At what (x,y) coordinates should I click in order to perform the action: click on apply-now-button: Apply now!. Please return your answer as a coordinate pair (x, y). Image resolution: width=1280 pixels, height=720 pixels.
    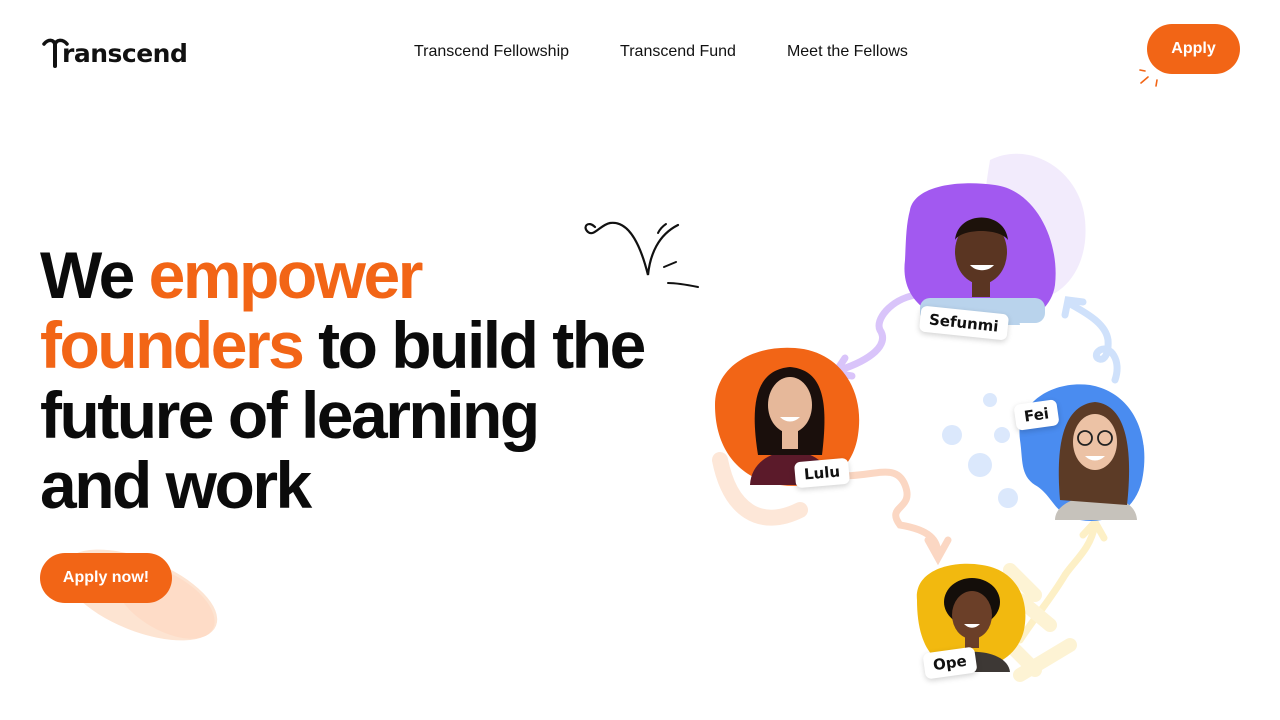
    Looking at the image, I should click on (106, 578).